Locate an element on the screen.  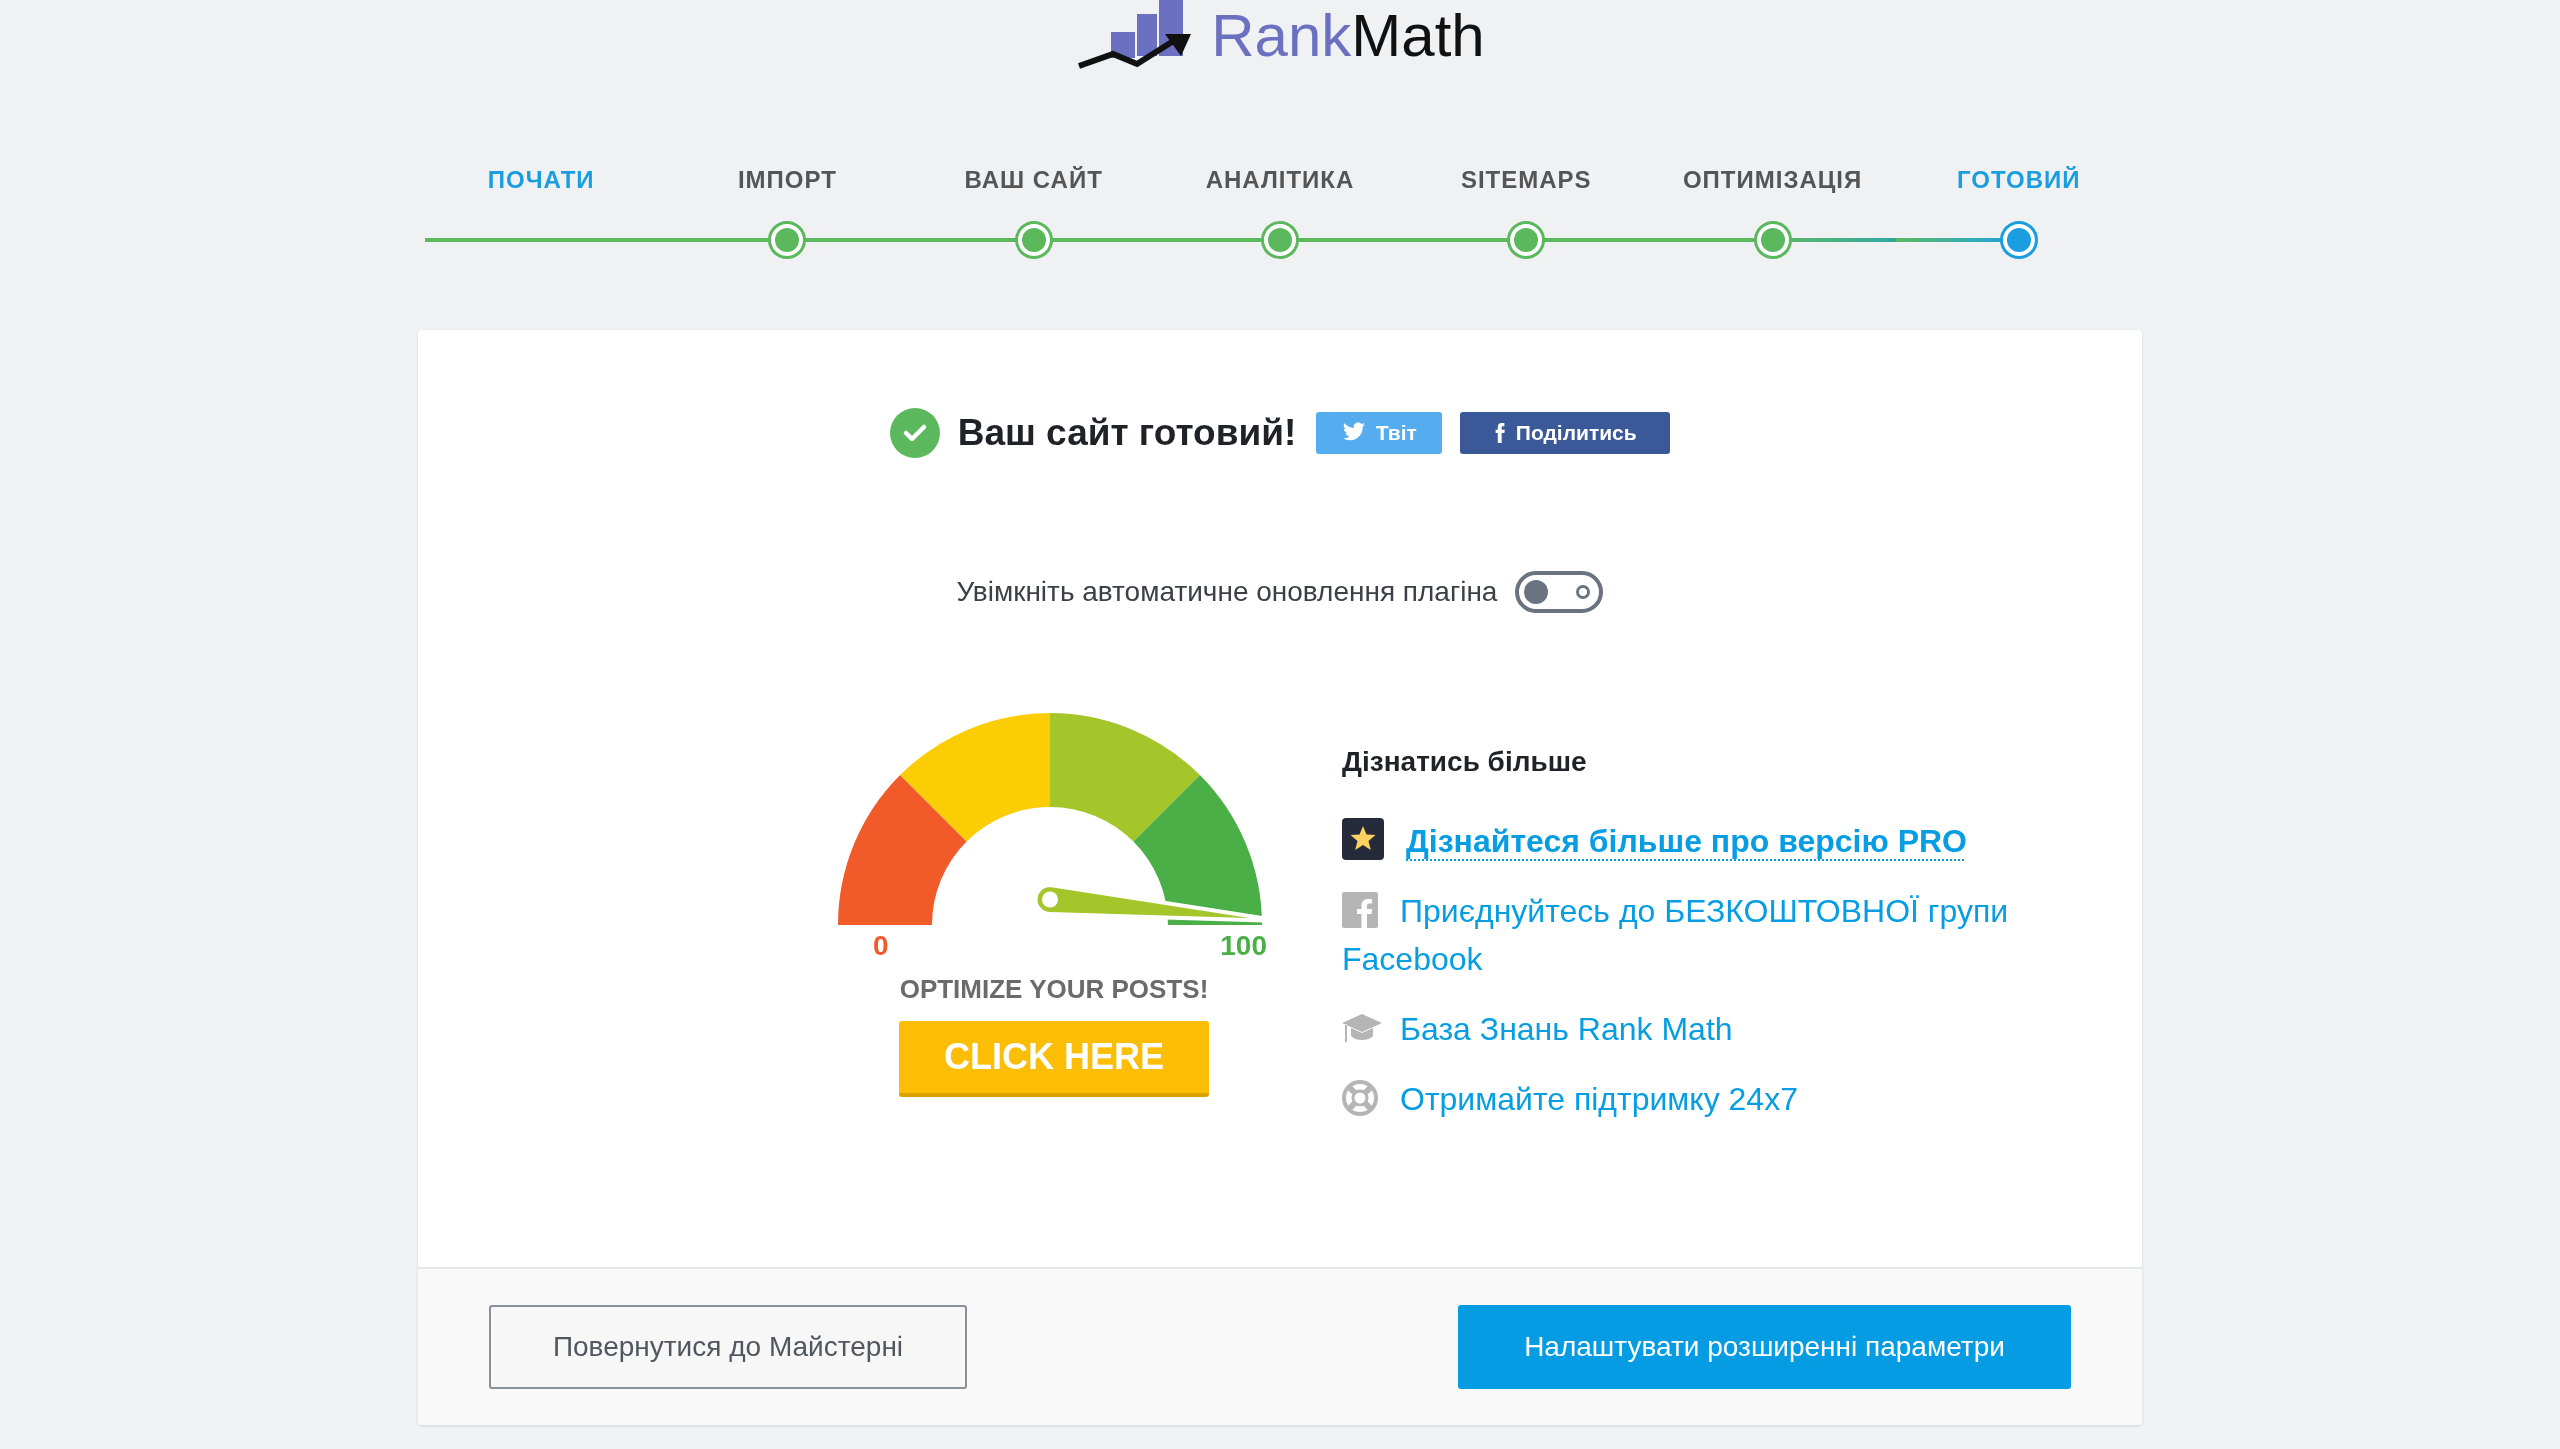
step-label: ПОЧАТИ is located at coordinates (541, 180).